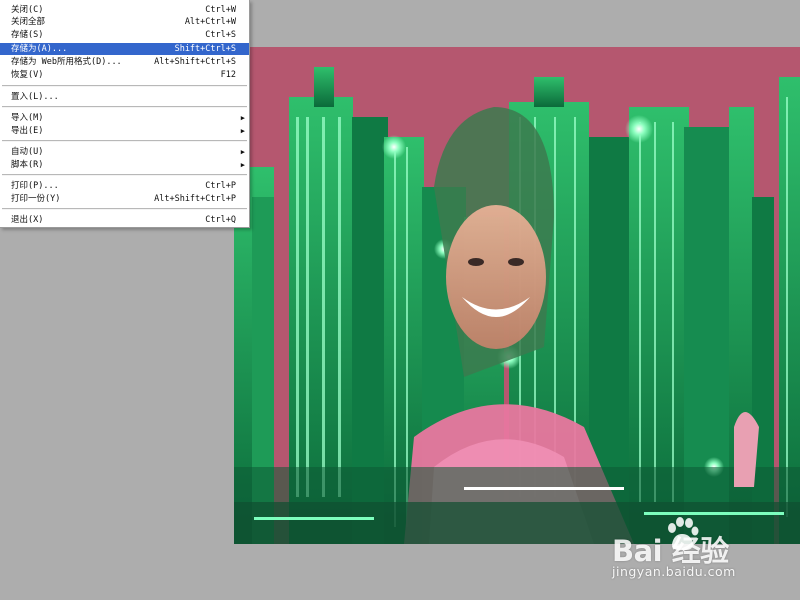 The image size is (800, 600). Describe the element at coordinates (27, 118) in the screenshot. I see `menu-item-label: 导入(M)` at that location.